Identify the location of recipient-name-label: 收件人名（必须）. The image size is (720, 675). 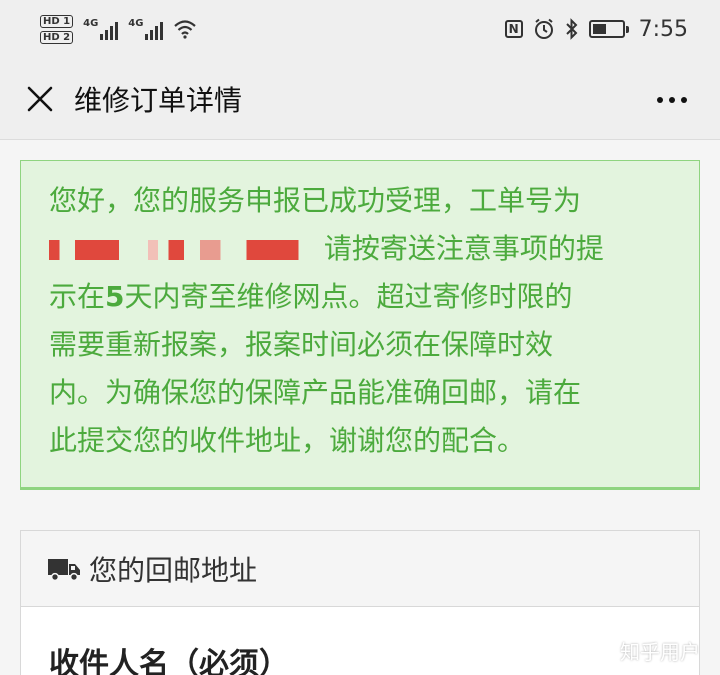
(169, 661).